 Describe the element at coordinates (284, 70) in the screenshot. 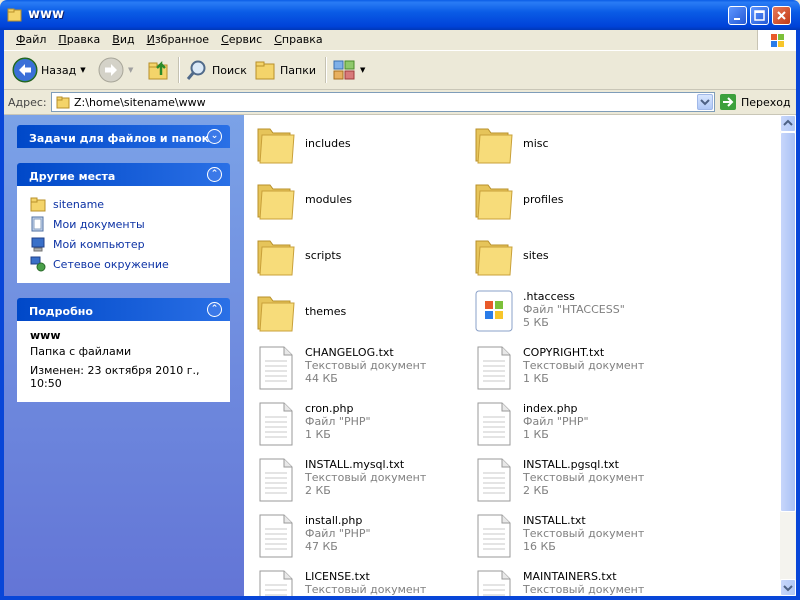

I see `folders-button: Папки` at that location.